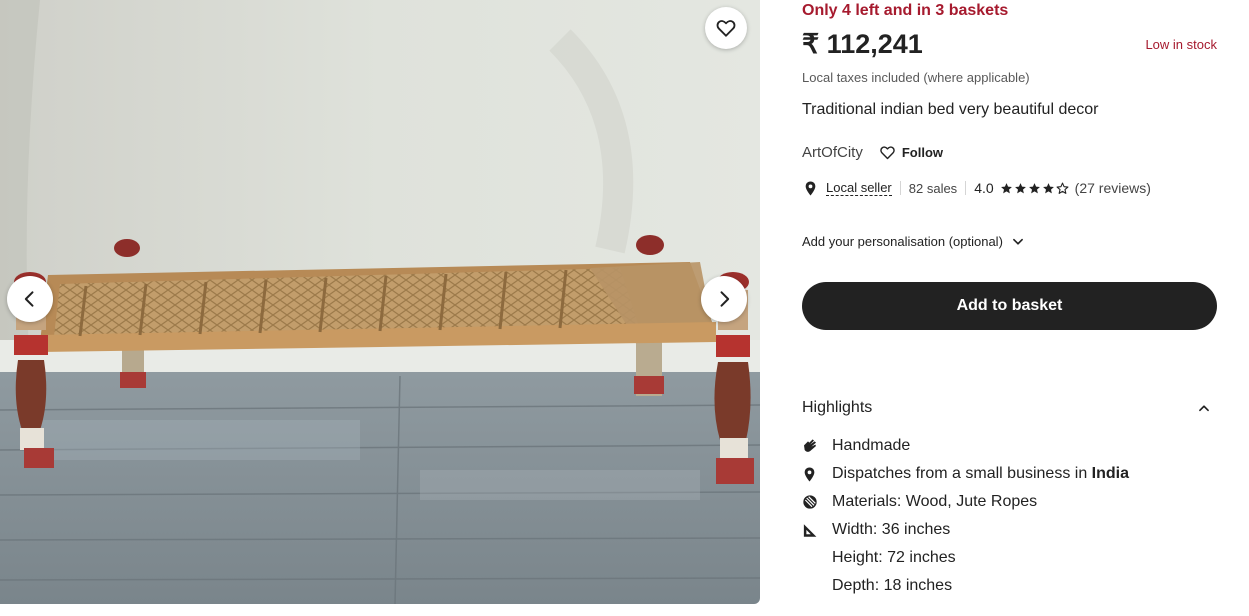 This screenshot has height=616, width=1249. Describe the element at coordinates (1009, 408) in the screenshot. I see `highlights-toggle: Highlights` at that location.